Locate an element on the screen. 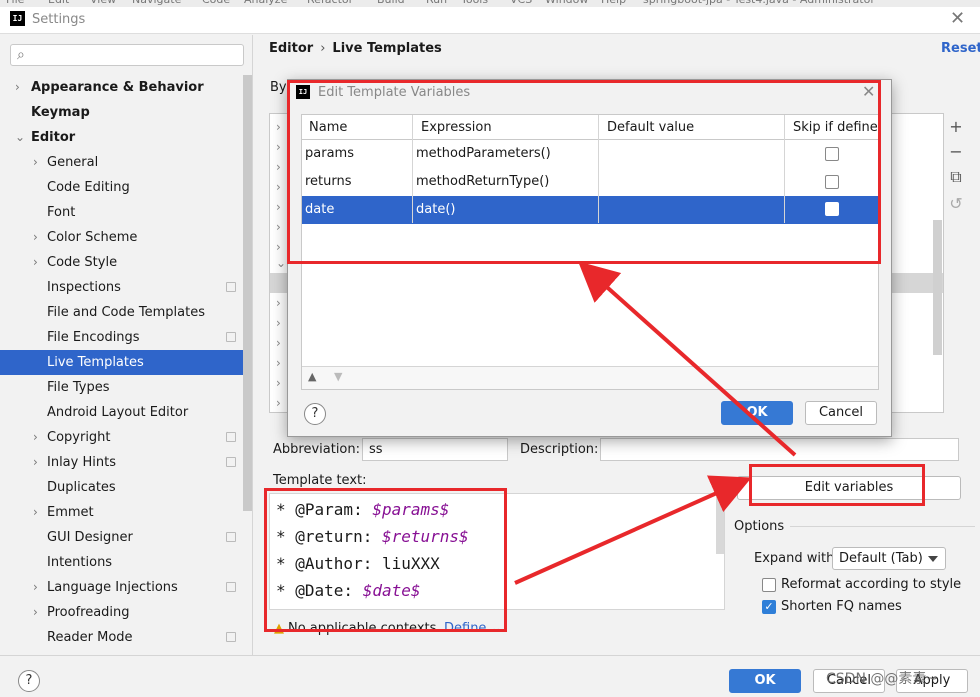 This screenshot has width=980, height=697. templates-list-scrollbar is located at coordinates (937, 287).